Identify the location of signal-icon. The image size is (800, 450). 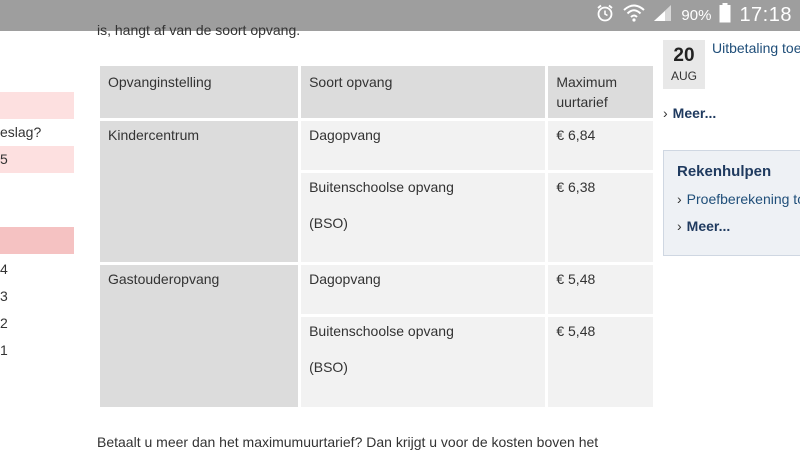
(663, 15).